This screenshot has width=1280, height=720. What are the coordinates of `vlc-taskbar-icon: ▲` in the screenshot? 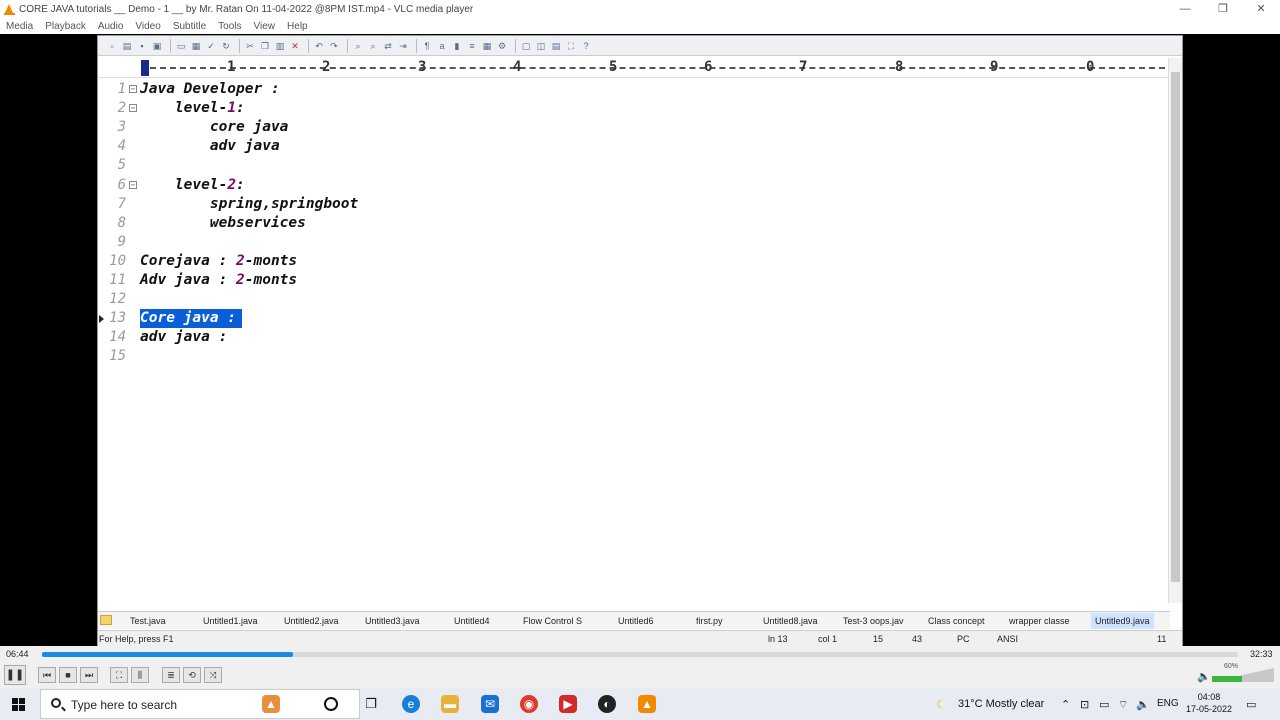 It's located at (647, 704).